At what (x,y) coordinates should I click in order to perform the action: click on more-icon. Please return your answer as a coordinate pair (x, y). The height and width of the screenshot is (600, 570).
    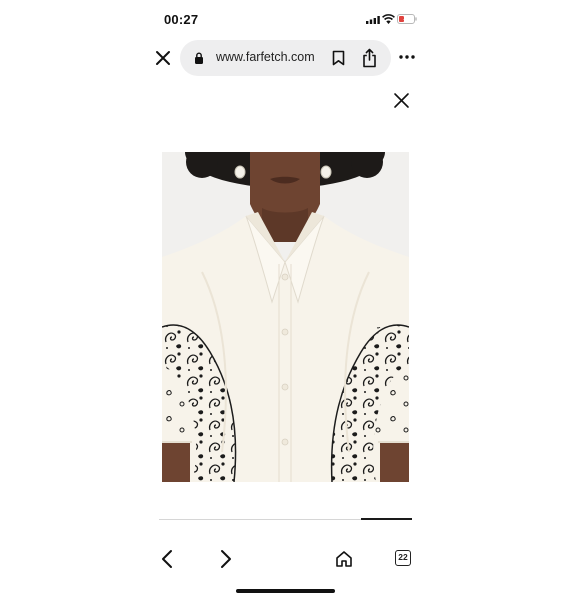
    Looking at the image, I should click on (407, 57).